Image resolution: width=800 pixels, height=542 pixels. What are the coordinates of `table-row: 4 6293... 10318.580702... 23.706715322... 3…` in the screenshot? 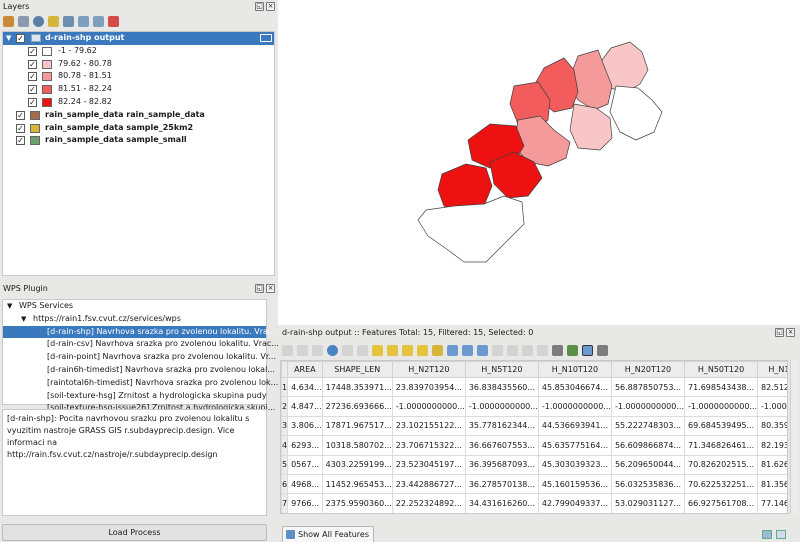 It's located at (534, 445).